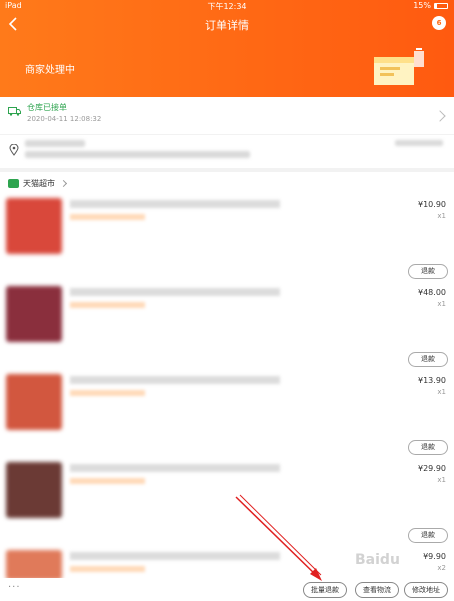 The height and width of the screenshot is (601, 454). I want to click on battery: 15%, so click(430, 5).